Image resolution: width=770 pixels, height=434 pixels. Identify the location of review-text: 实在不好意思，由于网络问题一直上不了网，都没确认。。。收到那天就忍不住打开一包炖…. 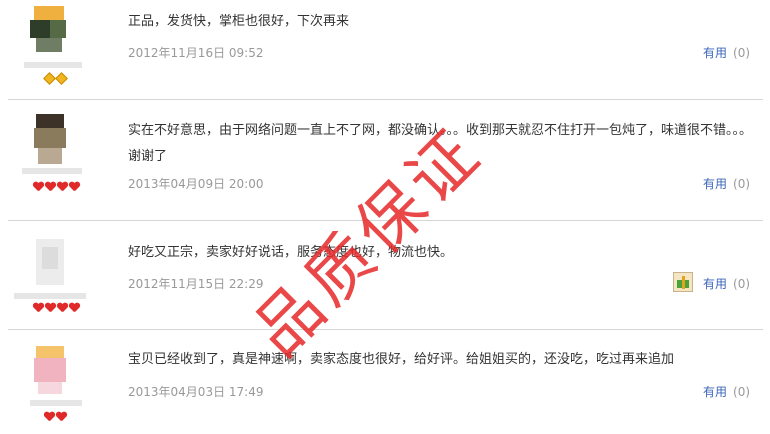
(440, 143).